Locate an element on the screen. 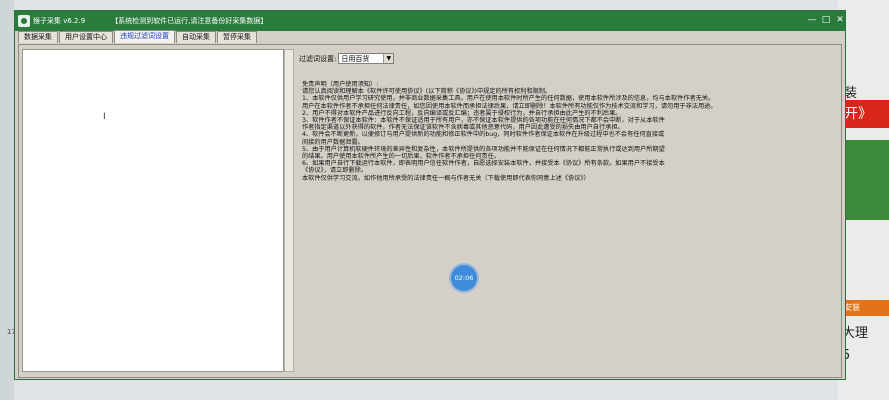 Image resolution: width=889 pixels, height=400 pixels. app-title: 猴子采集 v6.2.9 is located at coordinates (59, 21).